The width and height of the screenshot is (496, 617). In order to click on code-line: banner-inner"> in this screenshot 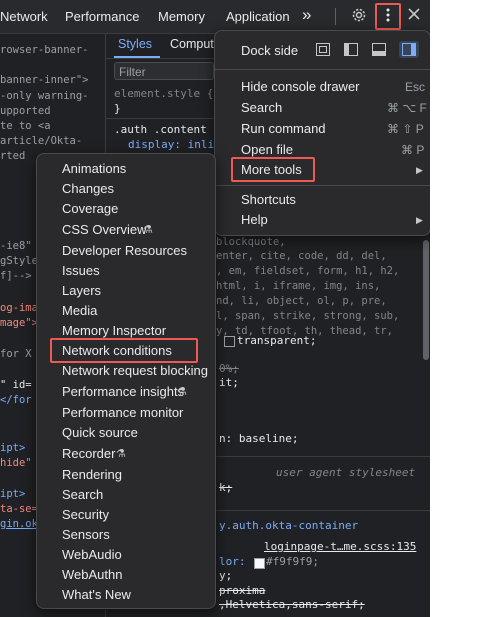, I will do `click(44, 80)`.